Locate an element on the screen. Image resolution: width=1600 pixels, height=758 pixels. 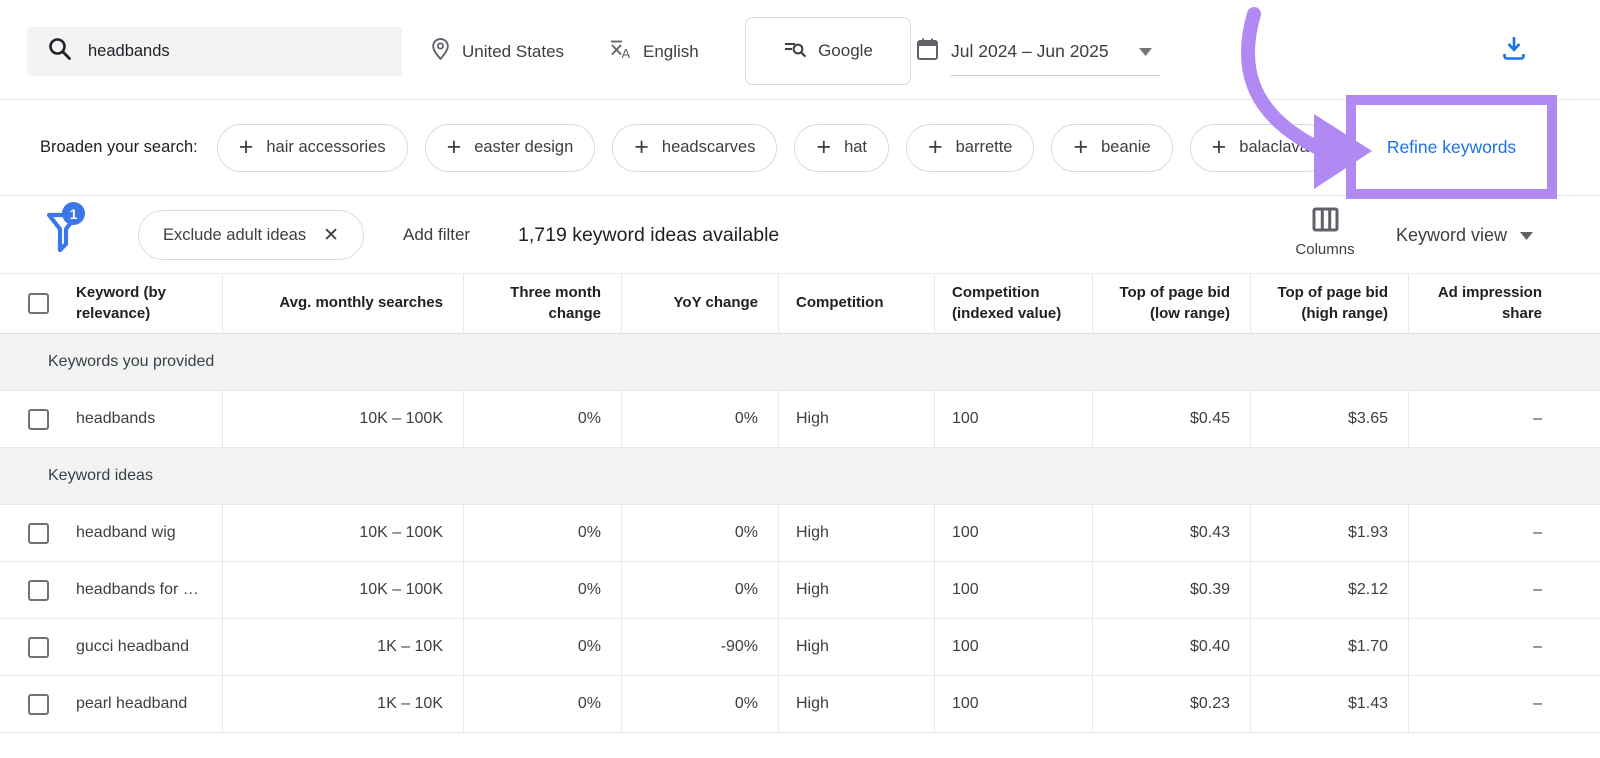
download-icon is located at coordinates (1514, 48).